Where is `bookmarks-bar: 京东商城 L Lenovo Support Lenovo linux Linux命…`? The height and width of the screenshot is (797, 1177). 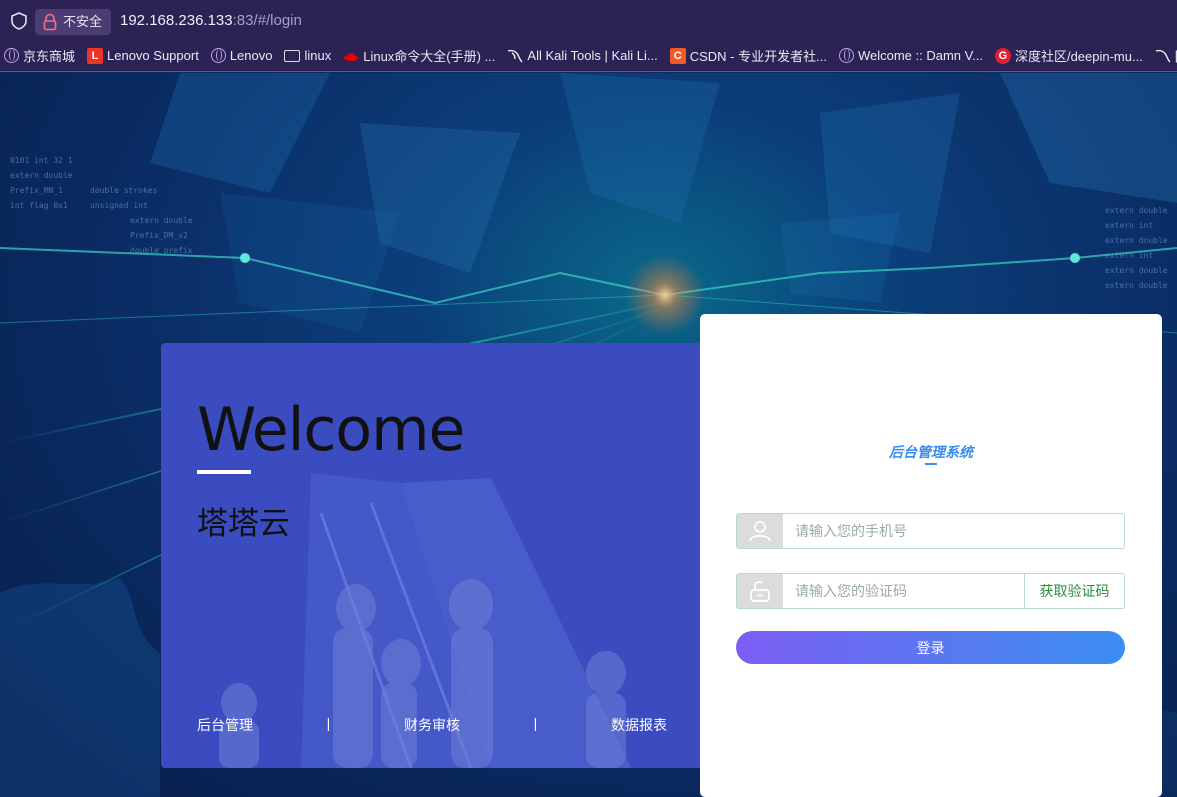
bookmarks-bar: 京东商城 L Lenovo Support Lenovo linux Linux命… is located at coordinates (588, 56).